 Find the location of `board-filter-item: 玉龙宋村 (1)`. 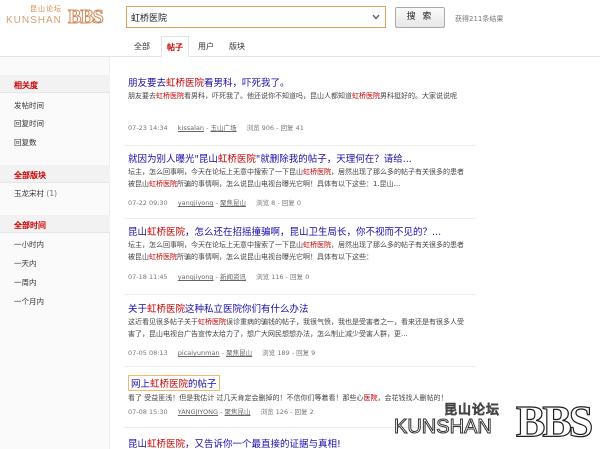

board-filter-item: 玉龙宋村 (1) is located at coordinates (35, 193).